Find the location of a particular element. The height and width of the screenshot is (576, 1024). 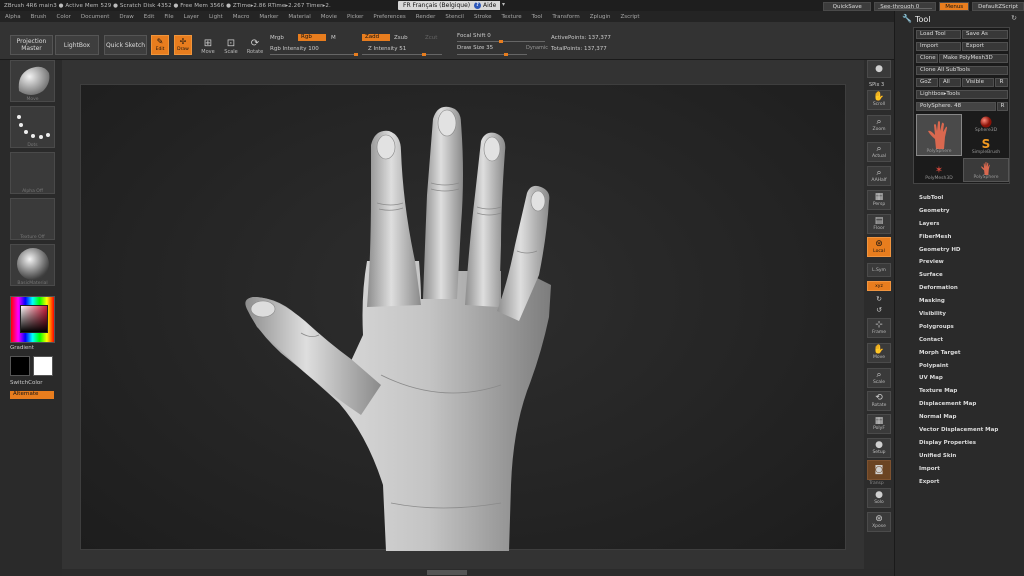

menu-draw: Draw is located at coordinates (126, 17).